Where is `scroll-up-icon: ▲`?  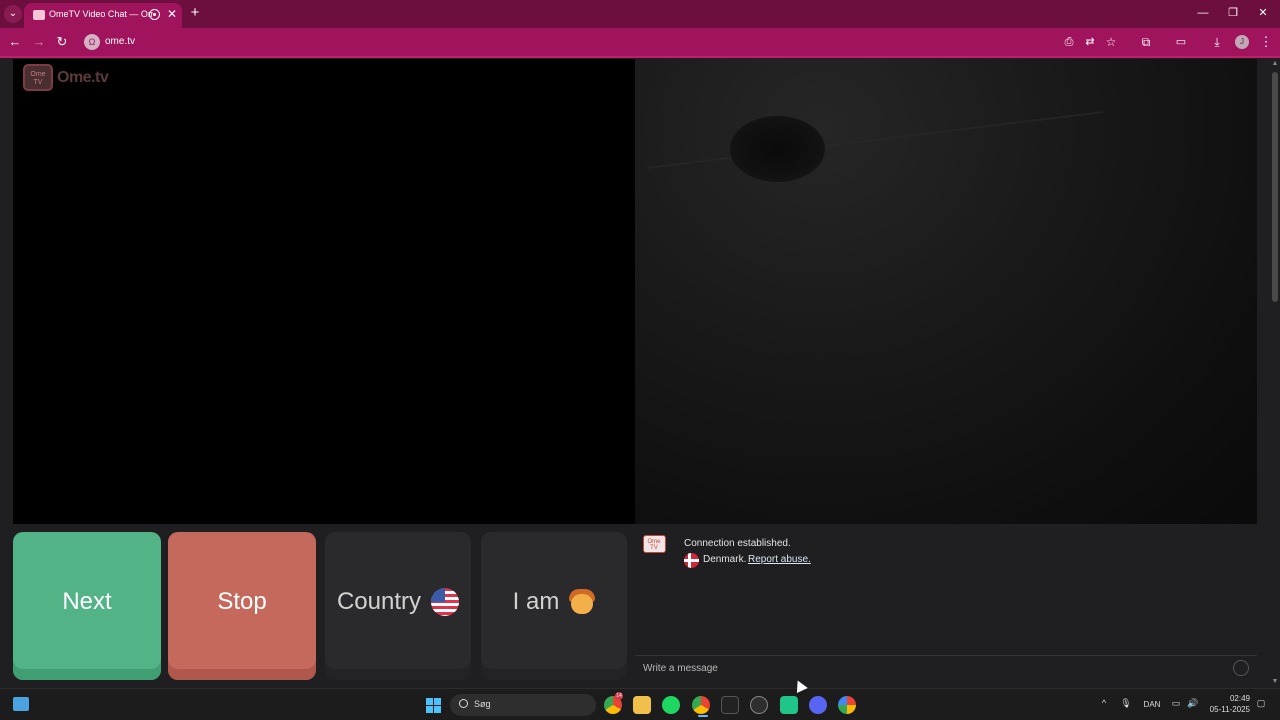
scroll-up-icon: ▲ is located at coordinates (1275, 64).